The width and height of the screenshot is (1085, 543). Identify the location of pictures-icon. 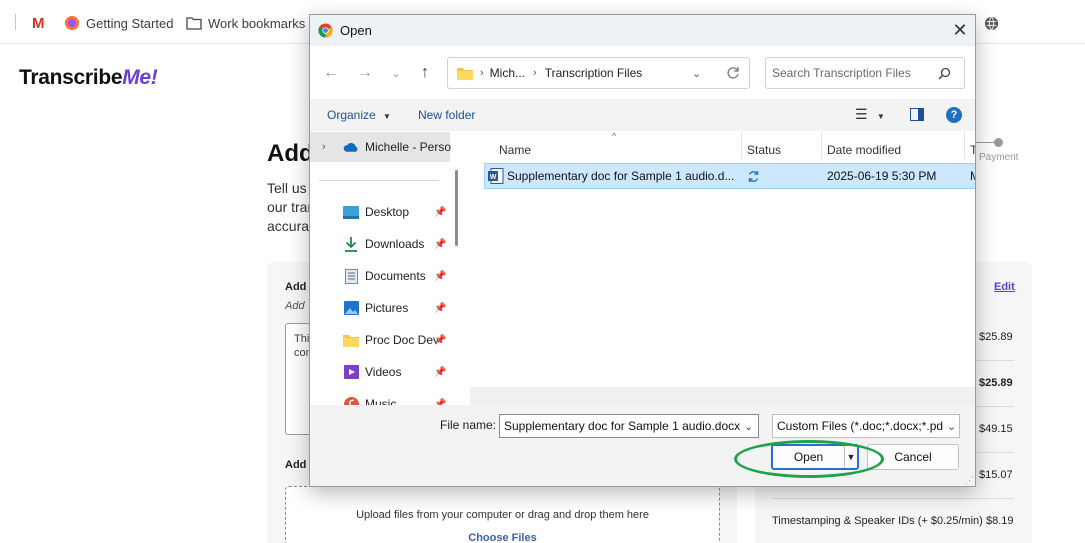
(351, 308).